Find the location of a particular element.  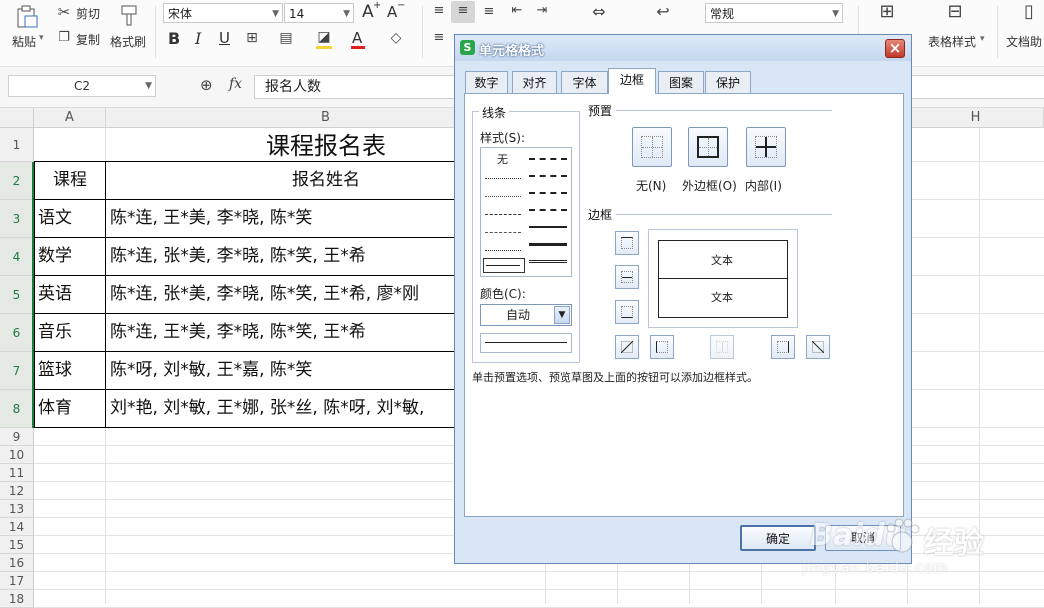

table-style-icon: ⊟ is located at coordinates (955, 12).